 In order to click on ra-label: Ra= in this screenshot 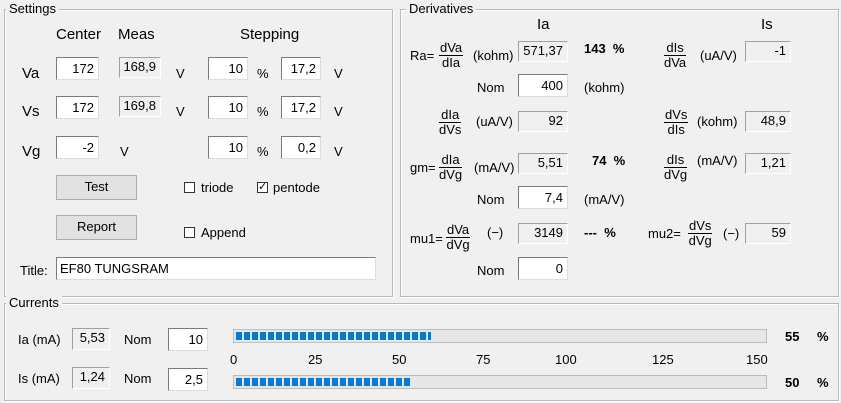, I will do `click(422, 55)`.